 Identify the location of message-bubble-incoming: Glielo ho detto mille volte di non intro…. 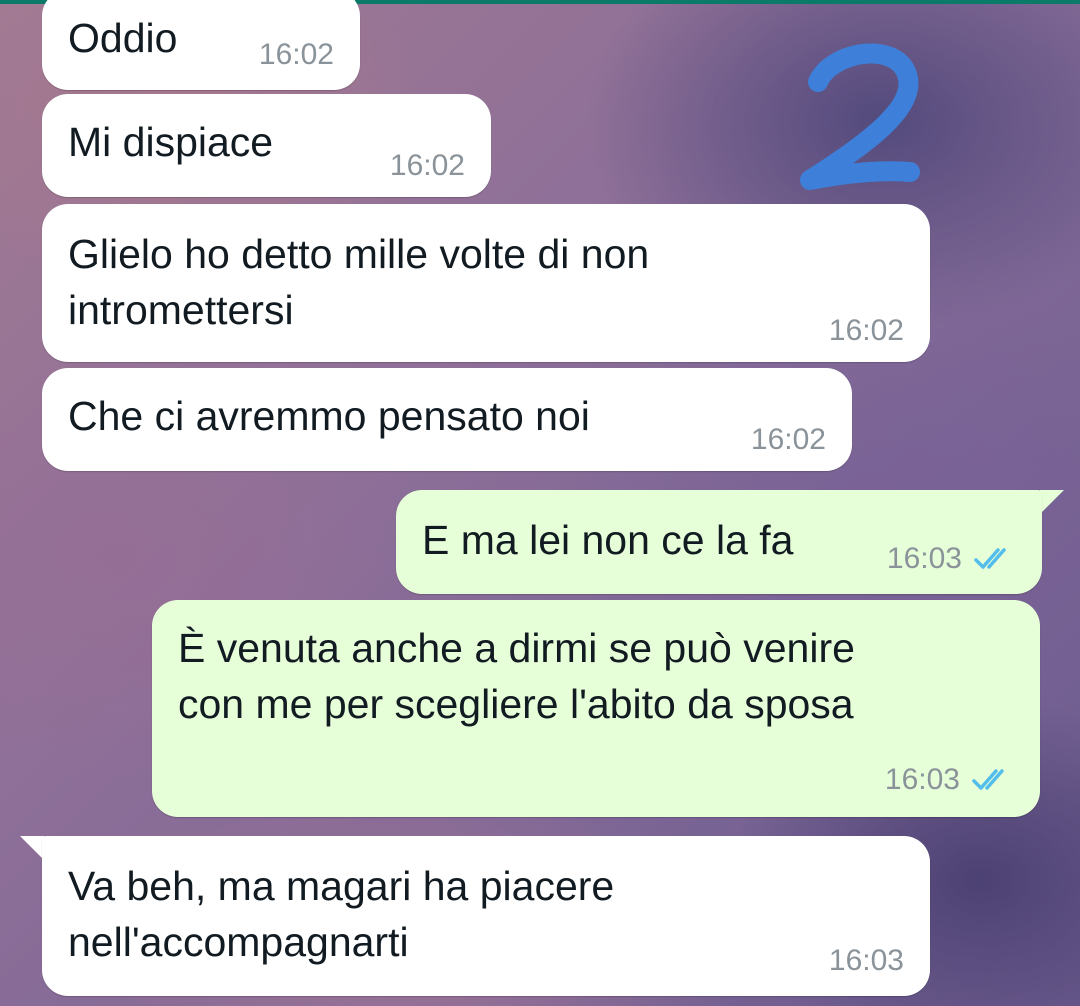
(486, 283).